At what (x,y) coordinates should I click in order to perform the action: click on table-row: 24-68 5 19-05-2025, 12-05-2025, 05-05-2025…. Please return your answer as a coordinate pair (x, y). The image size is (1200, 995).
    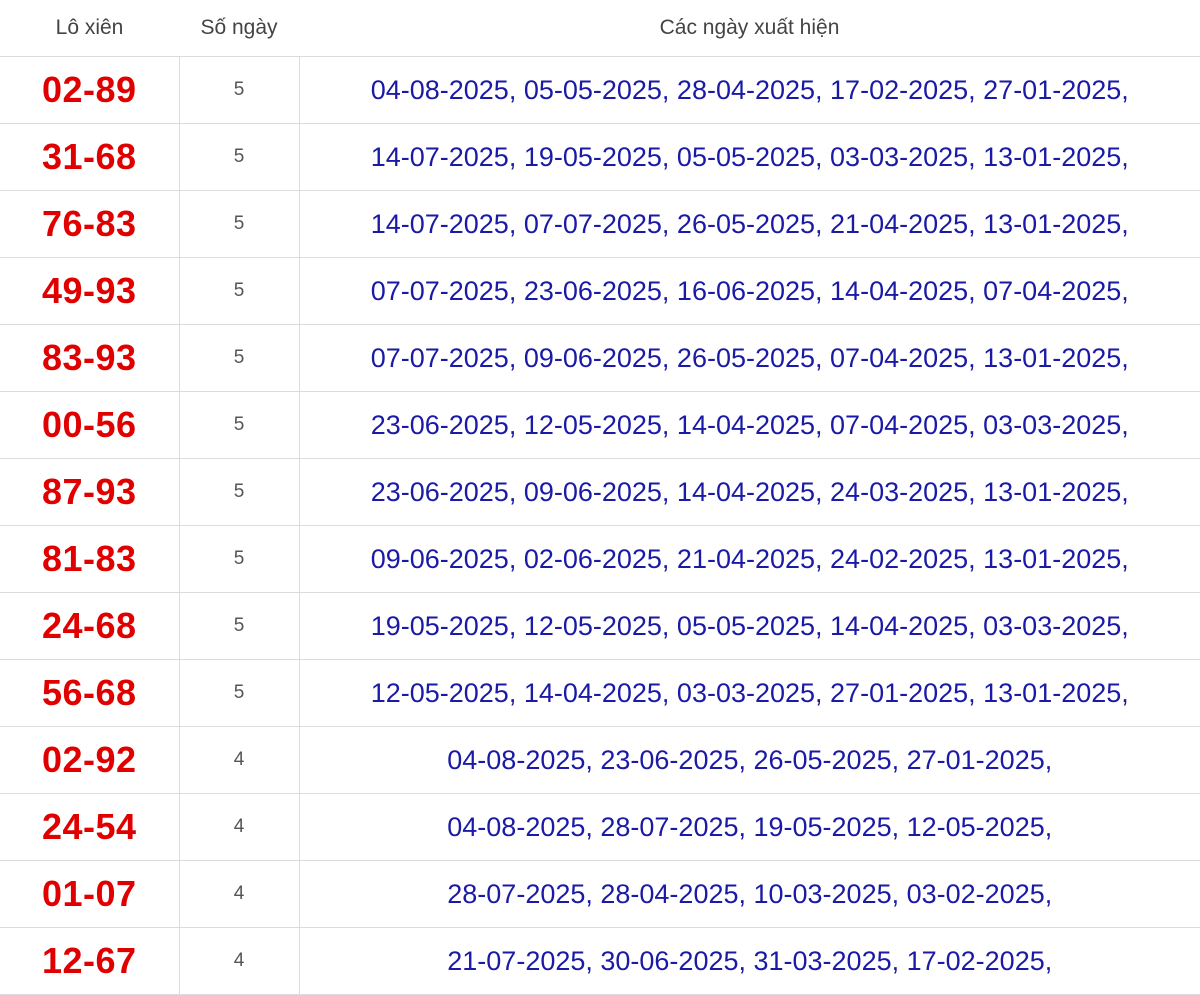
    Looking at the image, I should click on (600, 626).